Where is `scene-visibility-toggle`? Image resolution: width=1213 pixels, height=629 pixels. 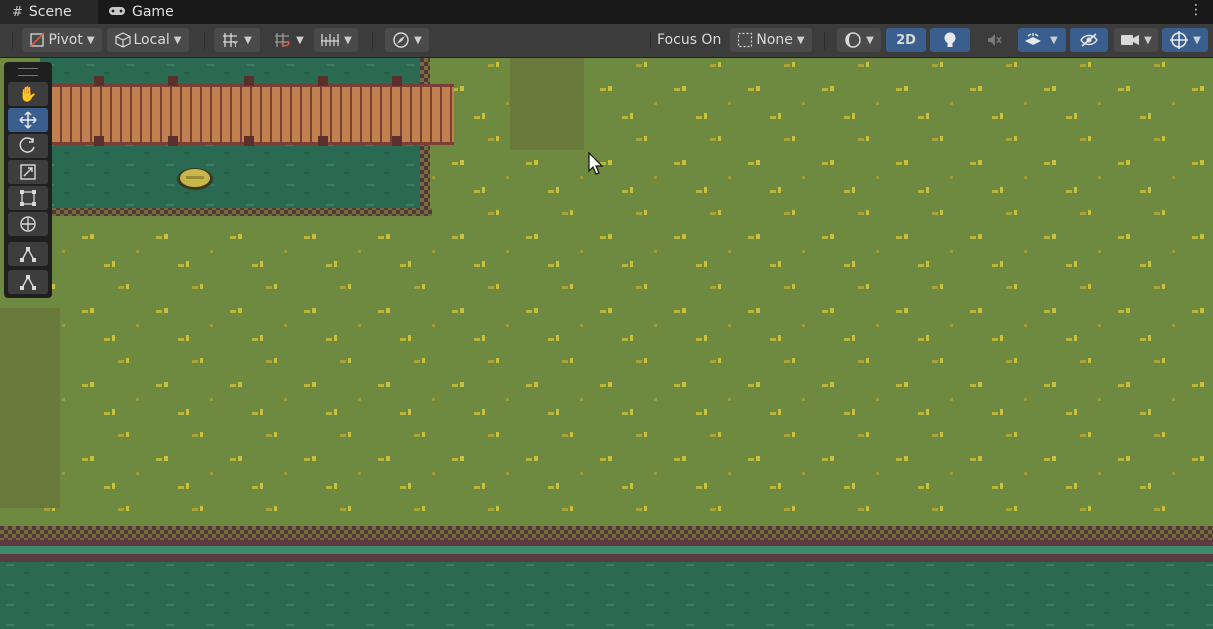
scene-visibility-toggle is located at coordinates (1089, 40).